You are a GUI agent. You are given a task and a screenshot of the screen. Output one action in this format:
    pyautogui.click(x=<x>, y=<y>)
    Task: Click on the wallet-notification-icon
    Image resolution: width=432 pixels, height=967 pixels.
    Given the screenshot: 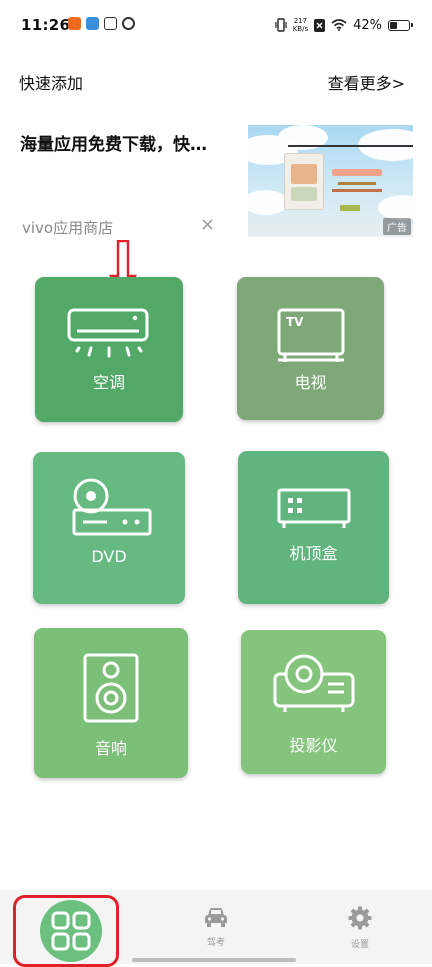 What is the action you would take?
    pyautogui.click(x=110, y=23)
    